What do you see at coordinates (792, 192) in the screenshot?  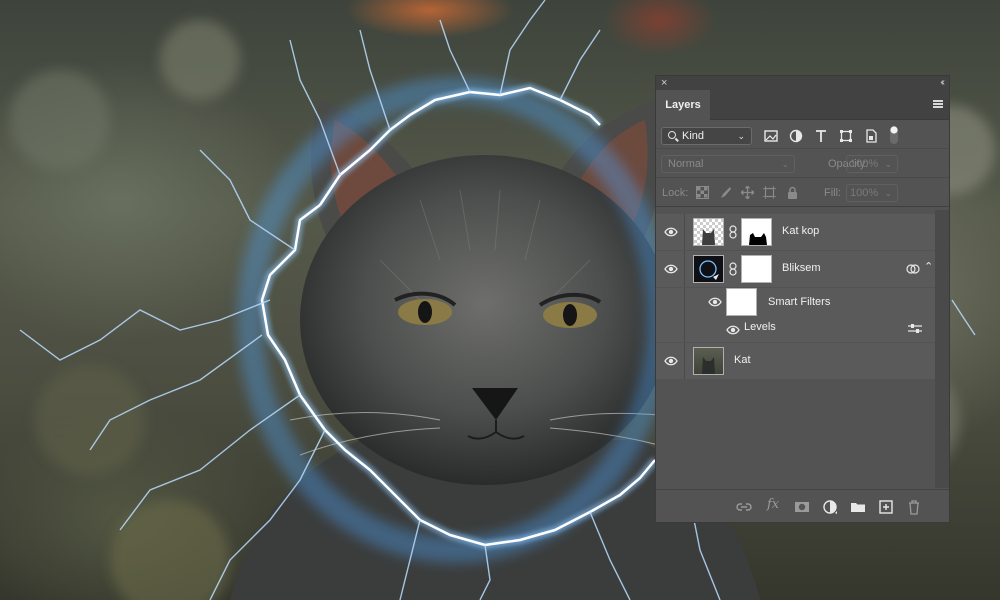 I see `lock-all-icon` at bounding box center [792, 192].